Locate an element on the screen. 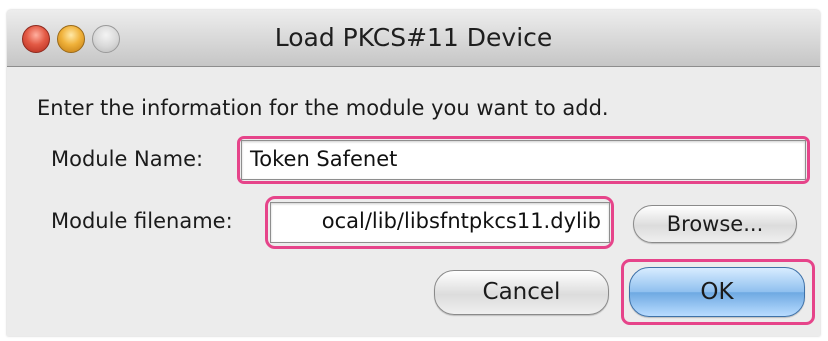 The height and width of the screenshot is (341, 828). window-title: Load PKCS#11 Device is located at coordinates (413, 37).